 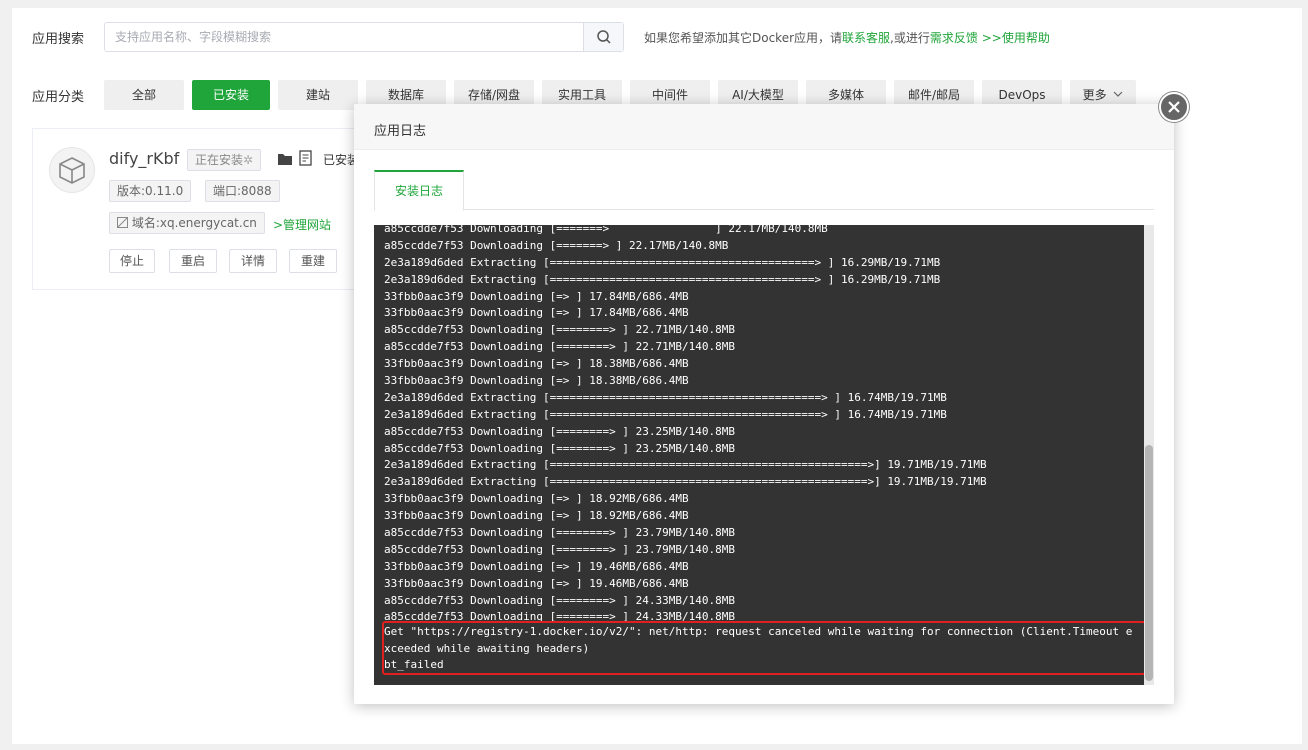 What do you see at coordinates (313, 261) in the screenshot?
I see `rebuild-button: 重建` at bounding box center [313, 261].